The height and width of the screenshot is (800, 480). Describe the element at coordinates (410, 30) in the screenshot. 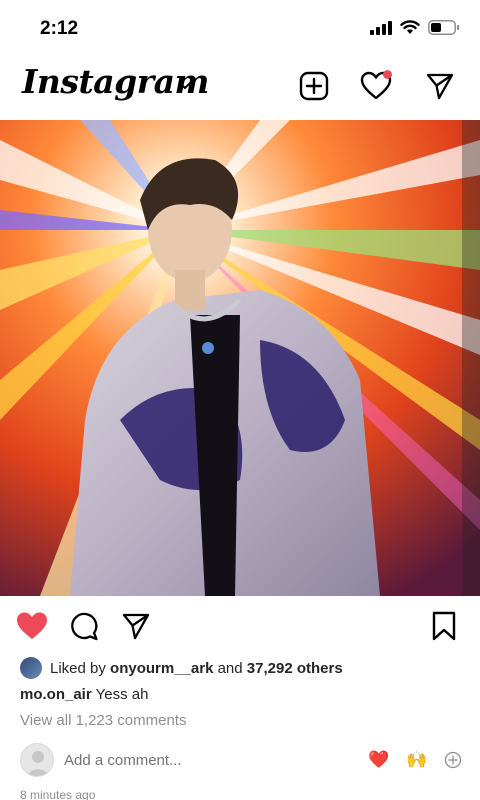

I see `wifi-icon` at that location.